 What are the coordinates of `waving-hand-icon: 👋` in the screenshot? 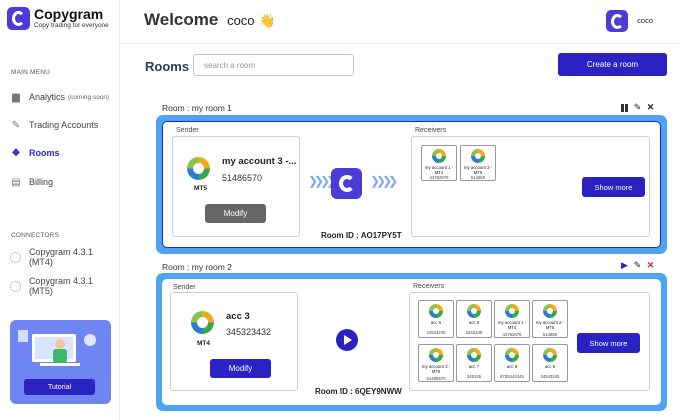 It's located at (267, 20).